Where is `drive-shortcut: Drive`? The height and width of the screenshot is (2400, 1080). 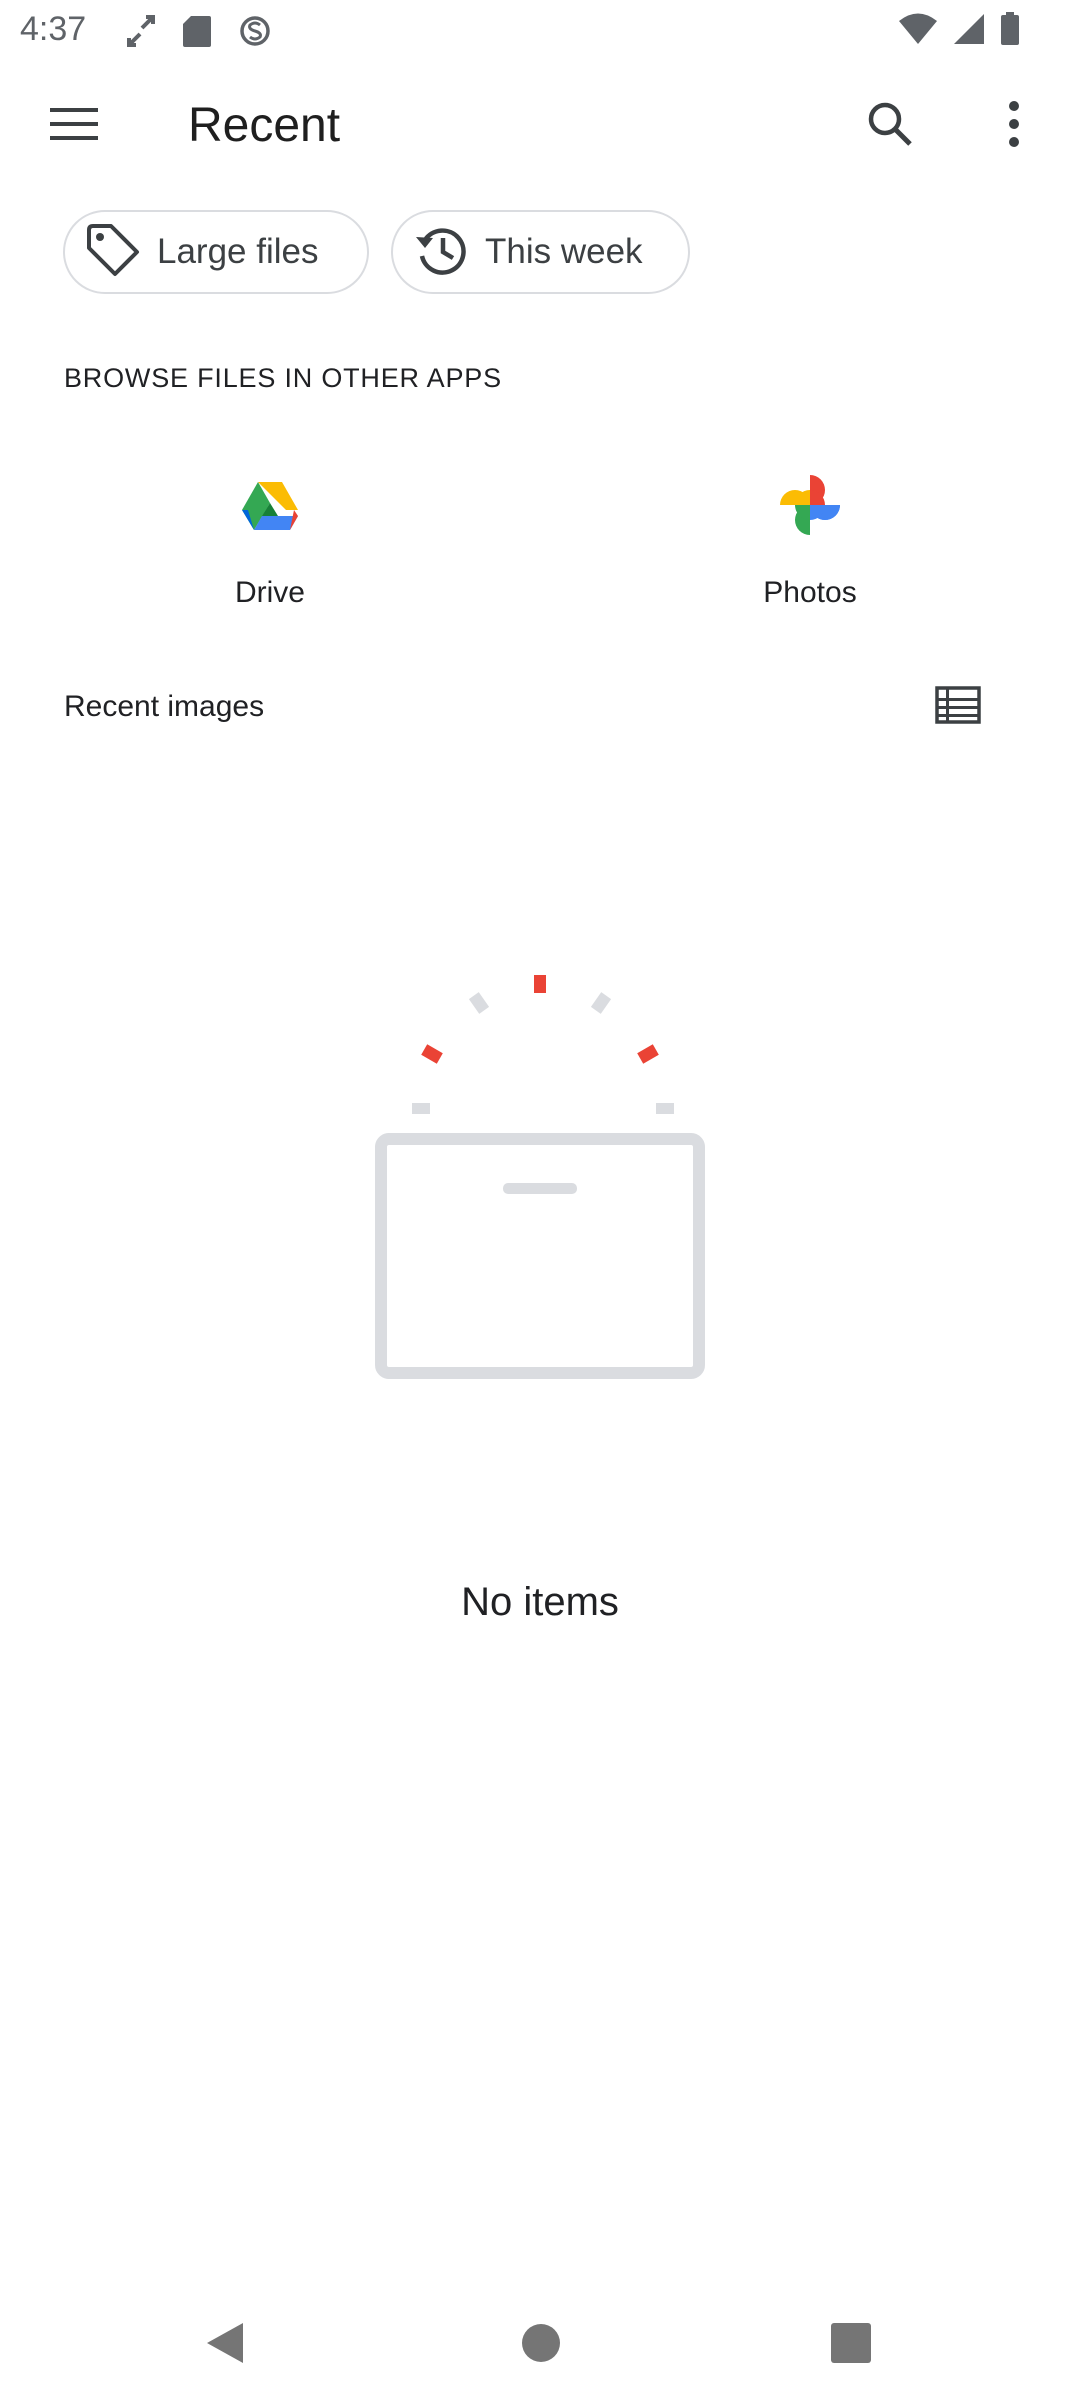 drive-shortcut: Drive is located at coordinates (270, 540).